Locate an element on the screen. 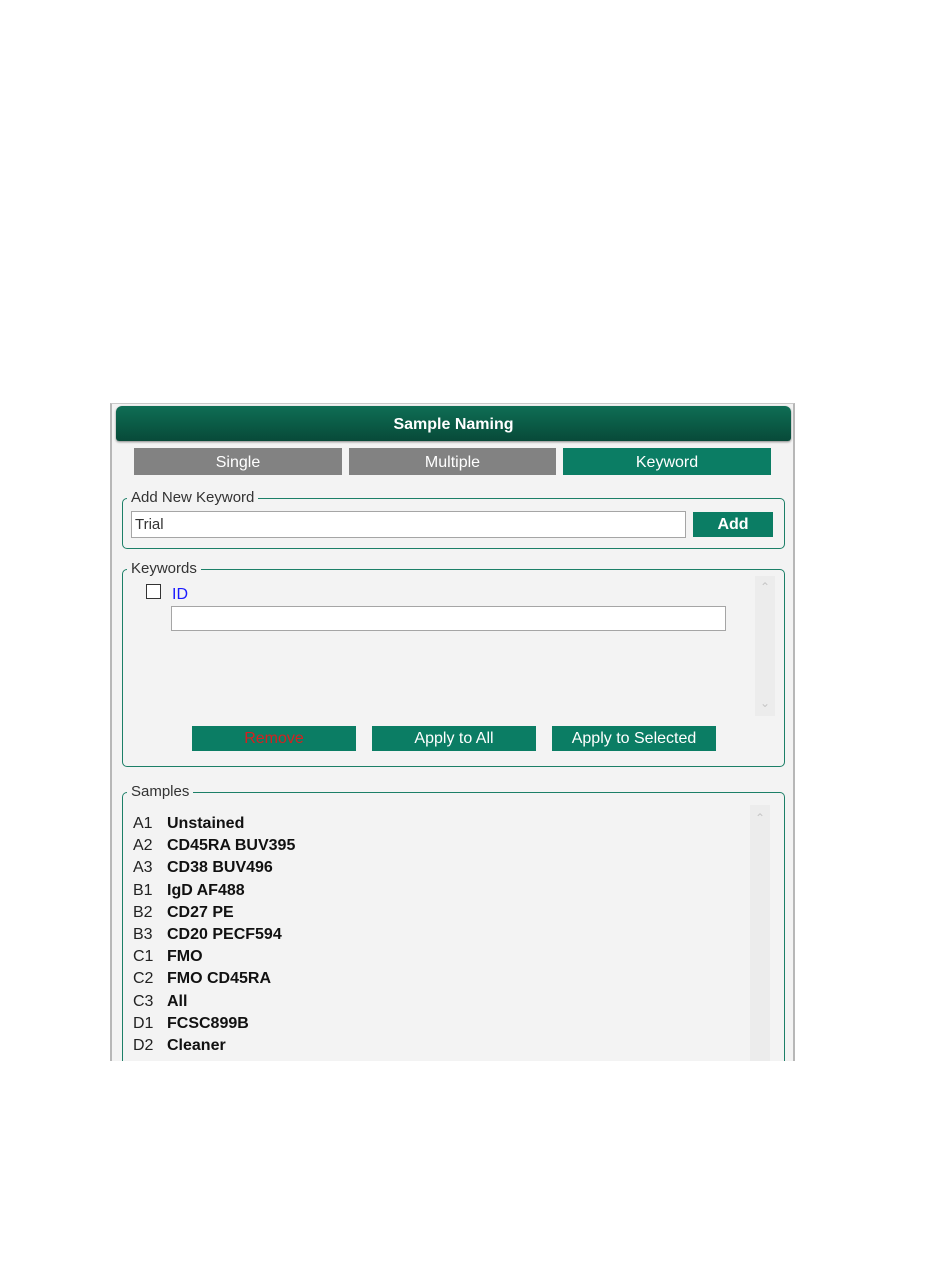  new-keyword-input is located at coordinates (408, 524).